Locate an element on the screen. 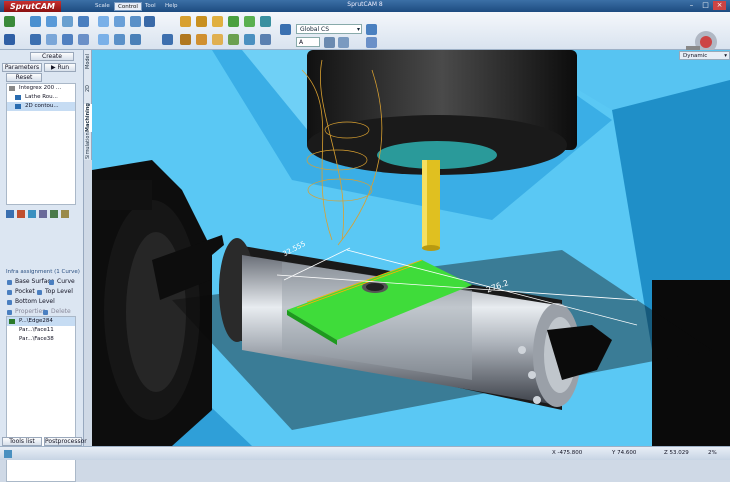  menu-help: Help is located at coordinates (171, 6).